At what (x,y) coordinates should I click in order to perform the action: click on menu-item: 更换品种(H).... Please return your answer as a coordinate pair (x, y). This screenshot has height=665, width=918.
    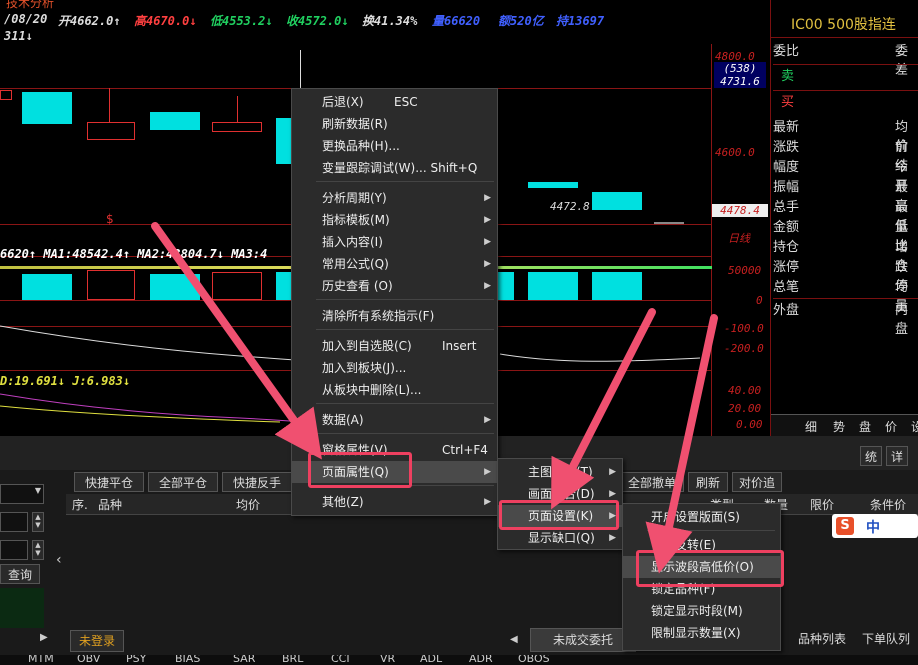
    Looking at the image, I should click on (394, 146).